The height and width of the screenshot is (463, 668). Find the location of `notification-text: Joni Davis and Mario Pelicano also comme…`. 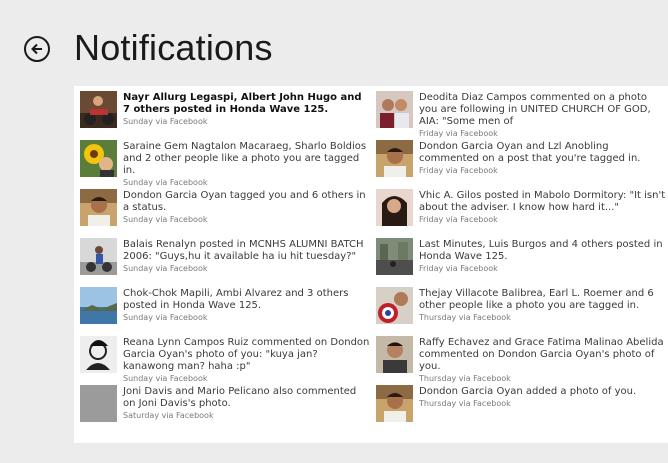

notification-text: Joni Davis and Mario Pelicano also comme… is located at coordinates (246, 403).